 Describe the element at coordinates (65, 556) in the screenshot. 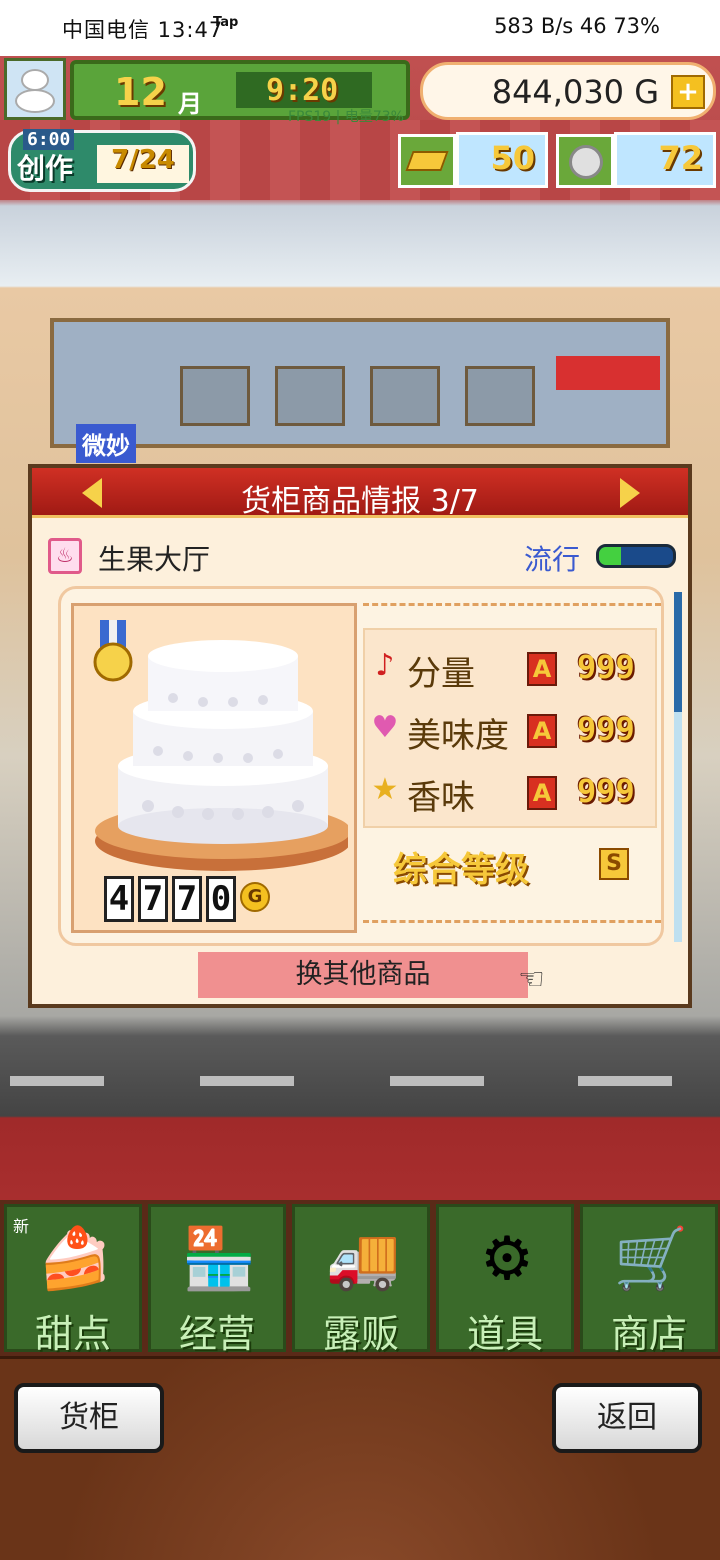

I see `cake-category-icon: ♨` at that location.